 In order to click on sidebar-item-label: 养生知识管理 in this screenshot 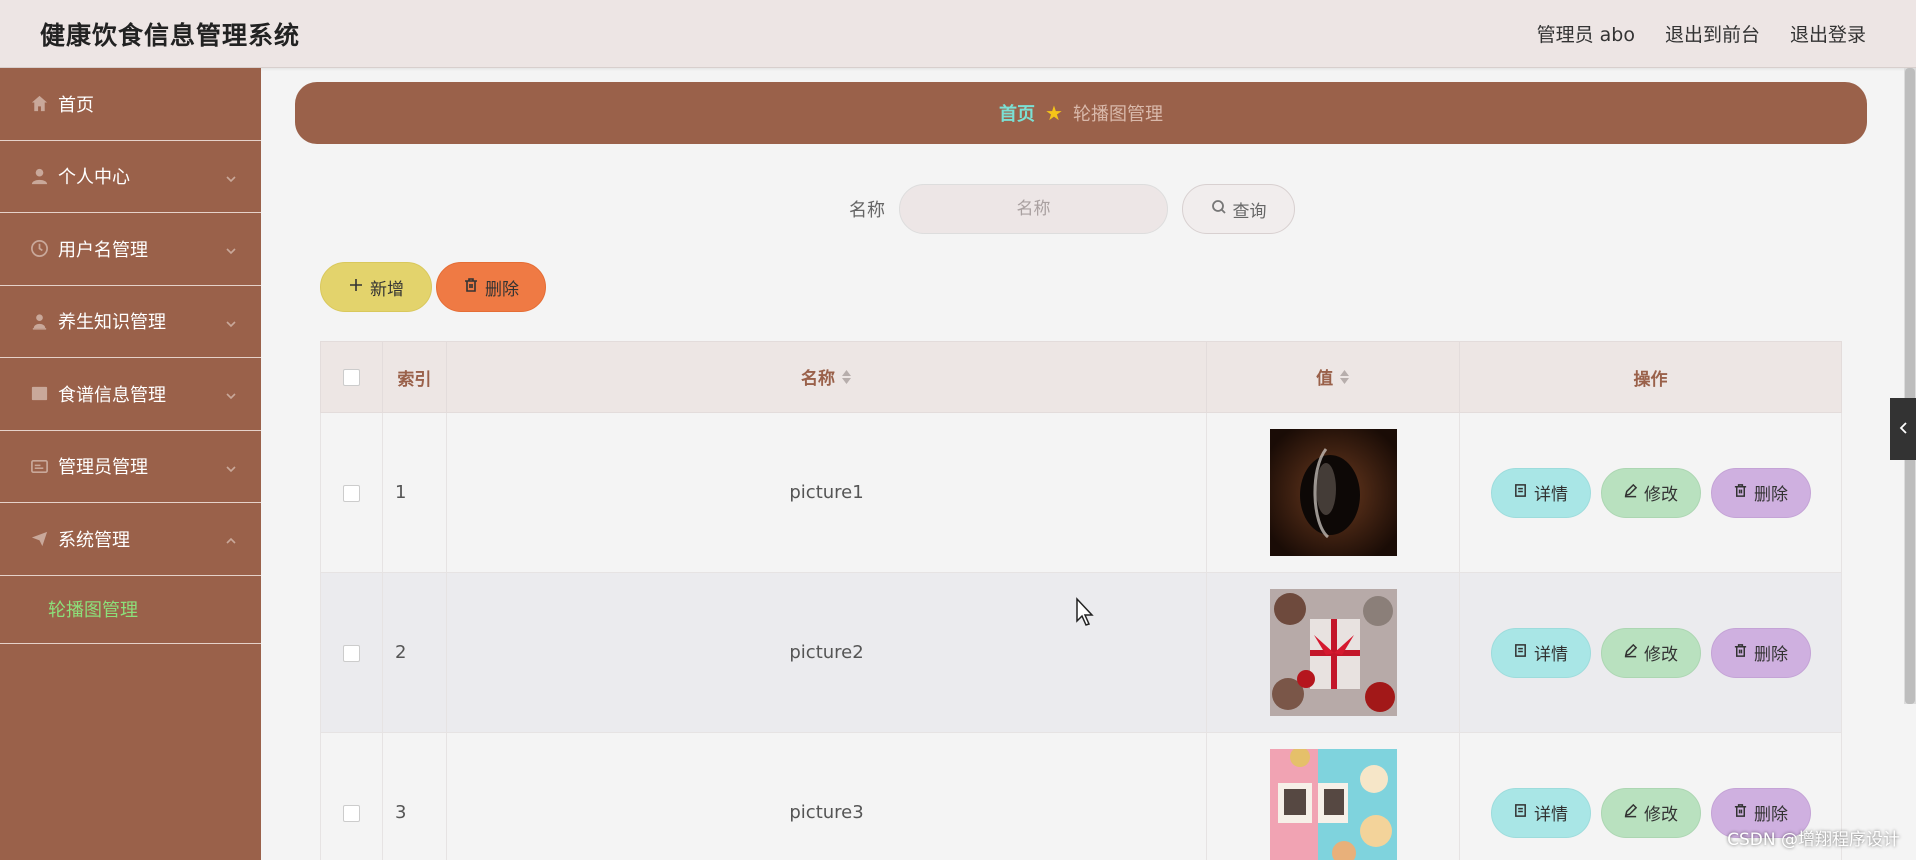, I will do `click(112, 323)`.